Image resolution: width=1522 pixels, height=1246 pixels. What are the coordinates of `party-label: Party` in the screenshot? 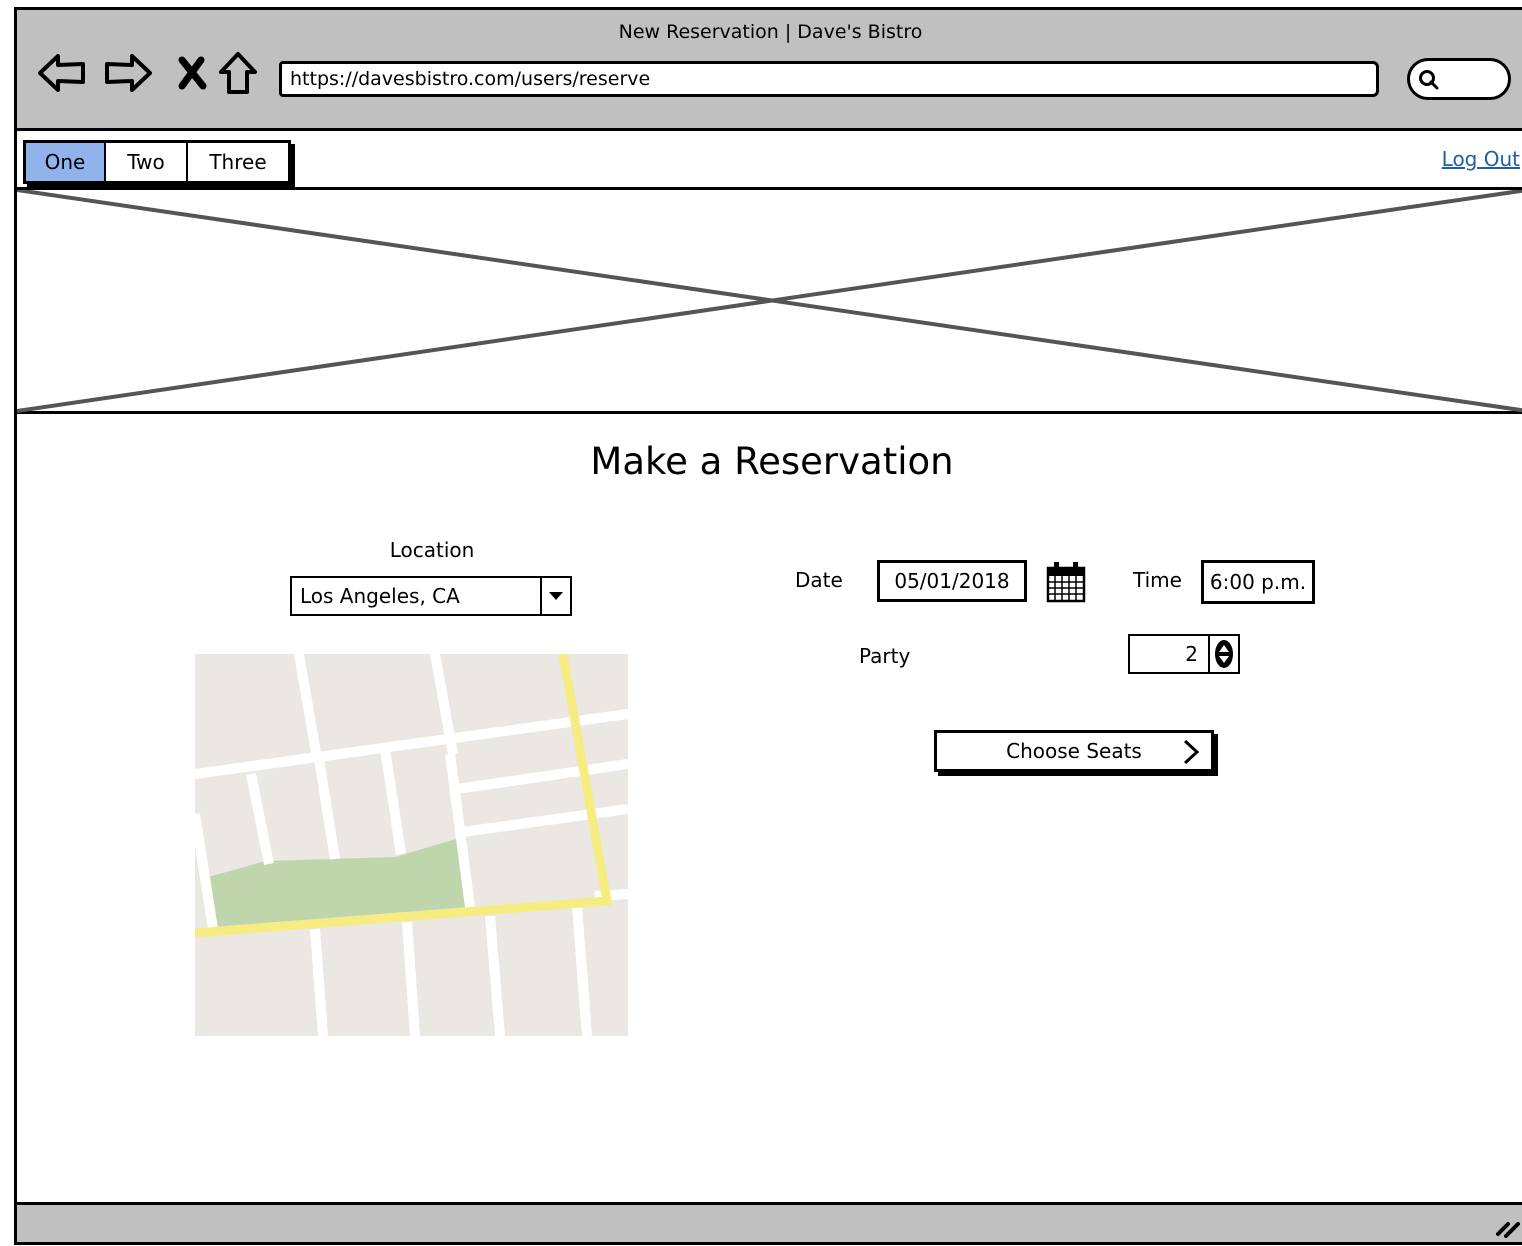 It's located at (885, 656).